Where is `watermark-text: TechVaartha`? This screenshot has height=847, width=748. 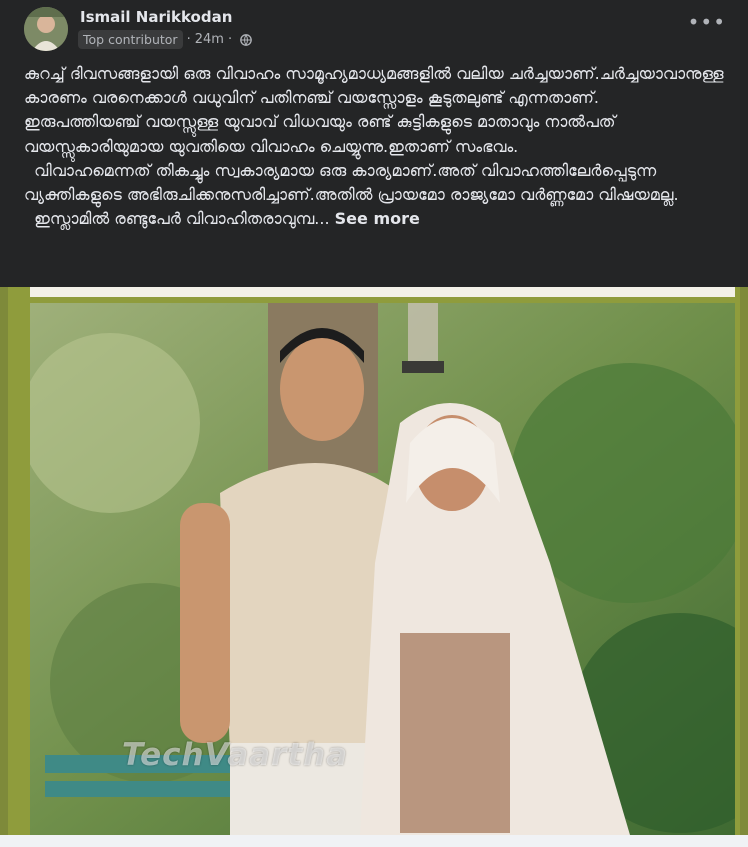
watermark-text: TechVaartha is located at coordinates (235, 755).